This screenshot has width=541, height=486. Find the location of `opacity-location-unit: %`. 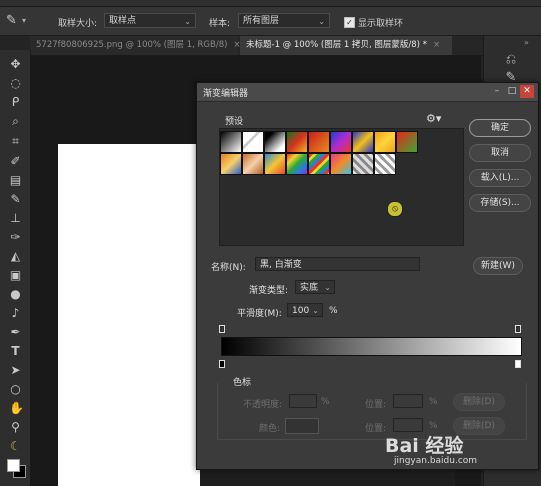

opacity-location-unit: % is located at coordinates (433, 402).